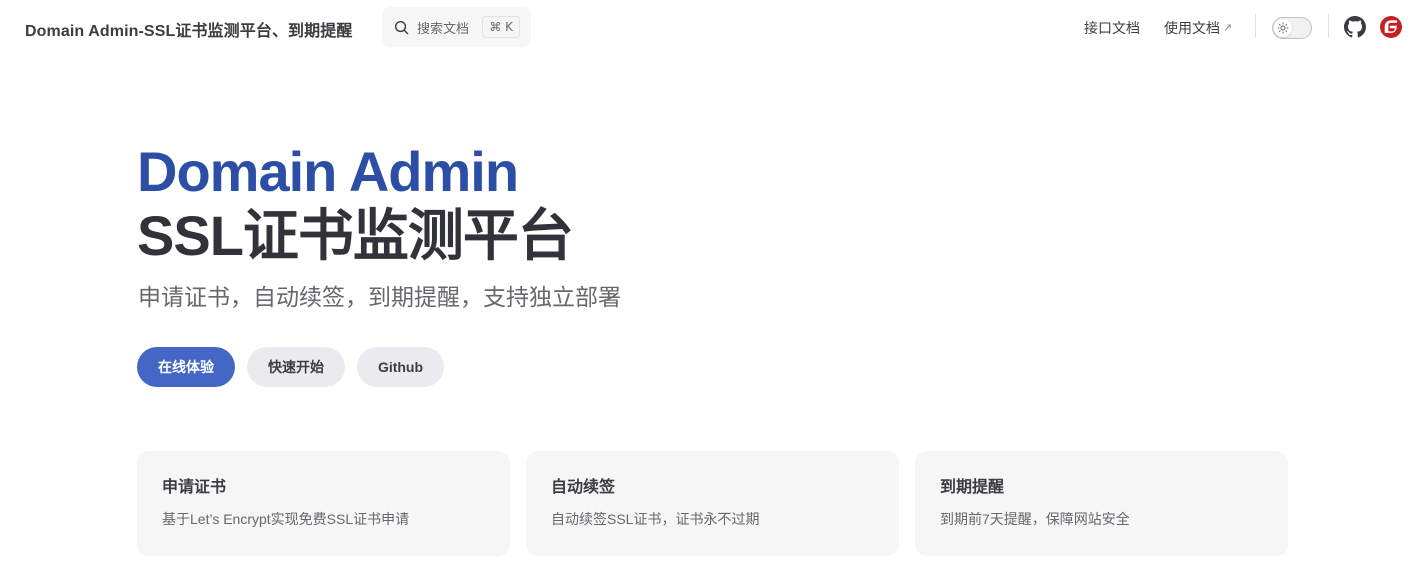 This screenshot has width=1416, height=574. Describe the element at coordinates (1101, 503) in the screenshot. I see `feature-card: 到期提醒 到期前7天提醒，保障网站安全` at that location.